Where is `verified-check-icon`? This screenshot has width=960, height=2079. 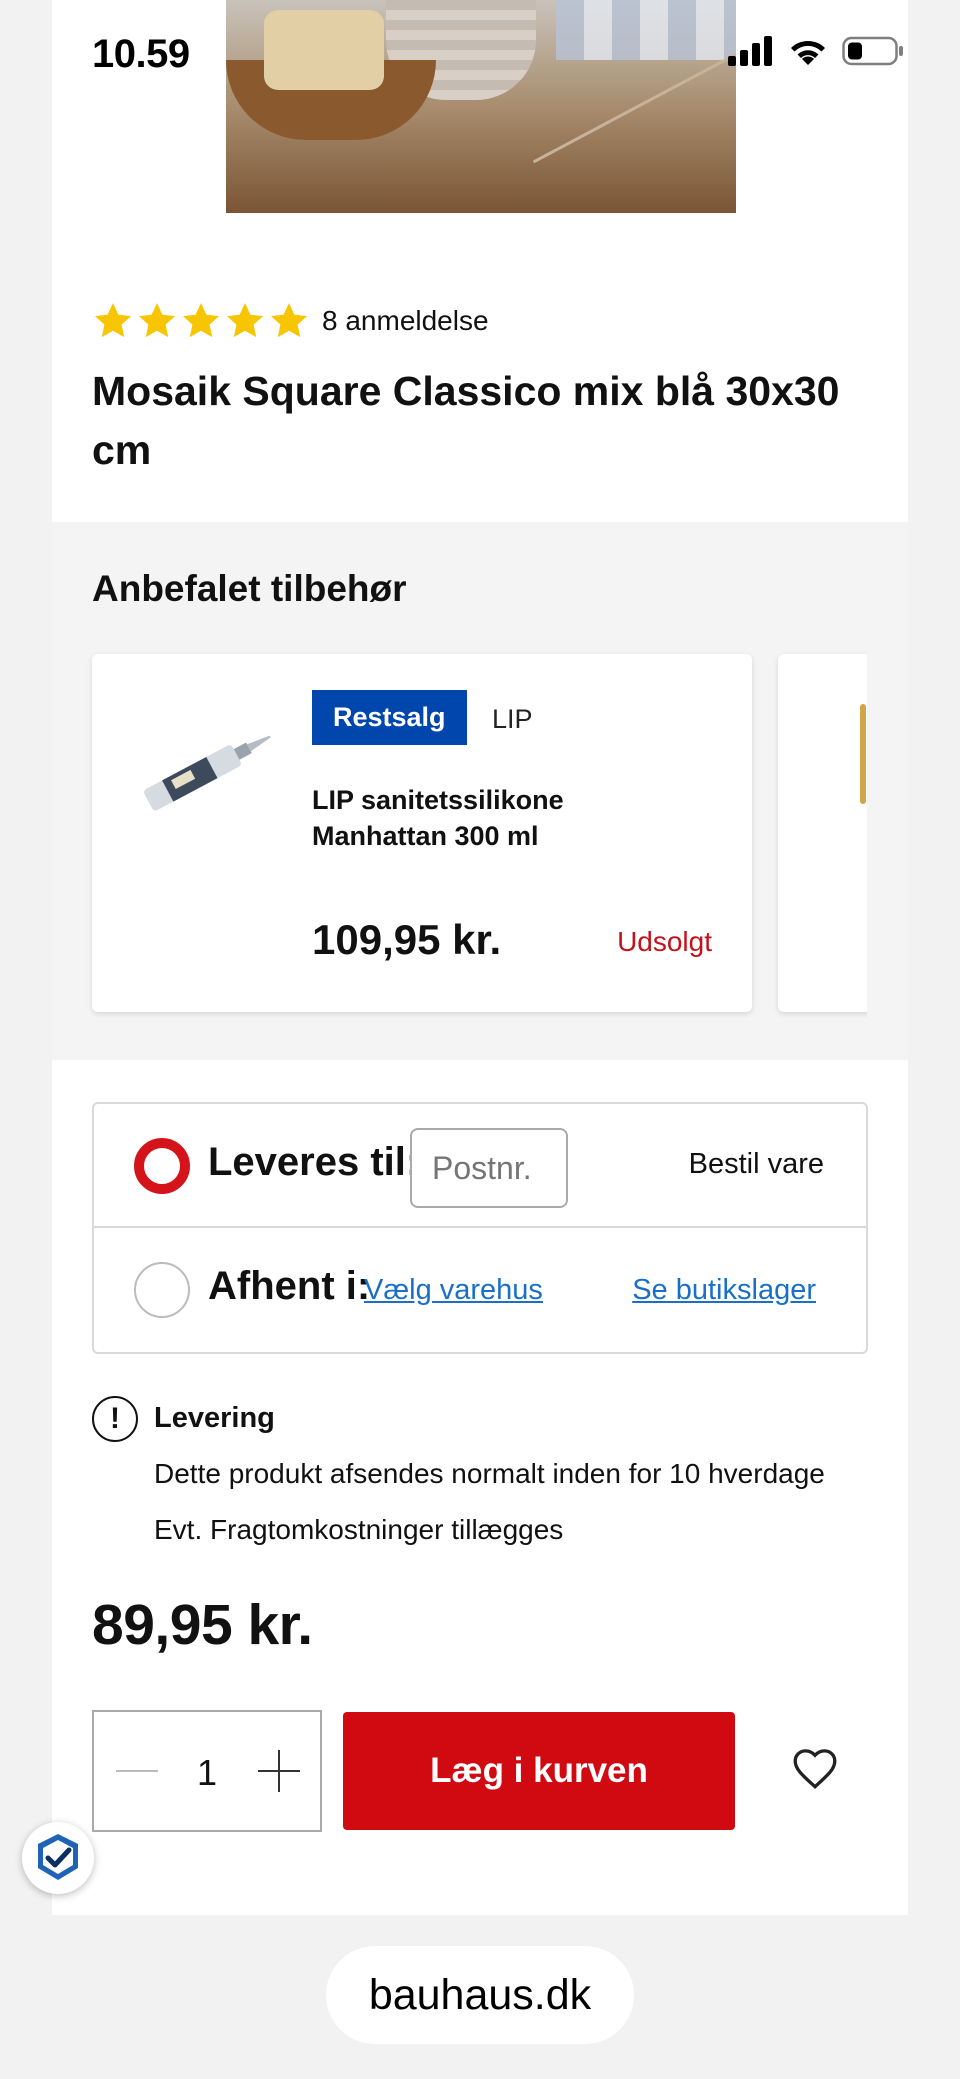
verified-check-icon is located at coordinates (58, 1857).